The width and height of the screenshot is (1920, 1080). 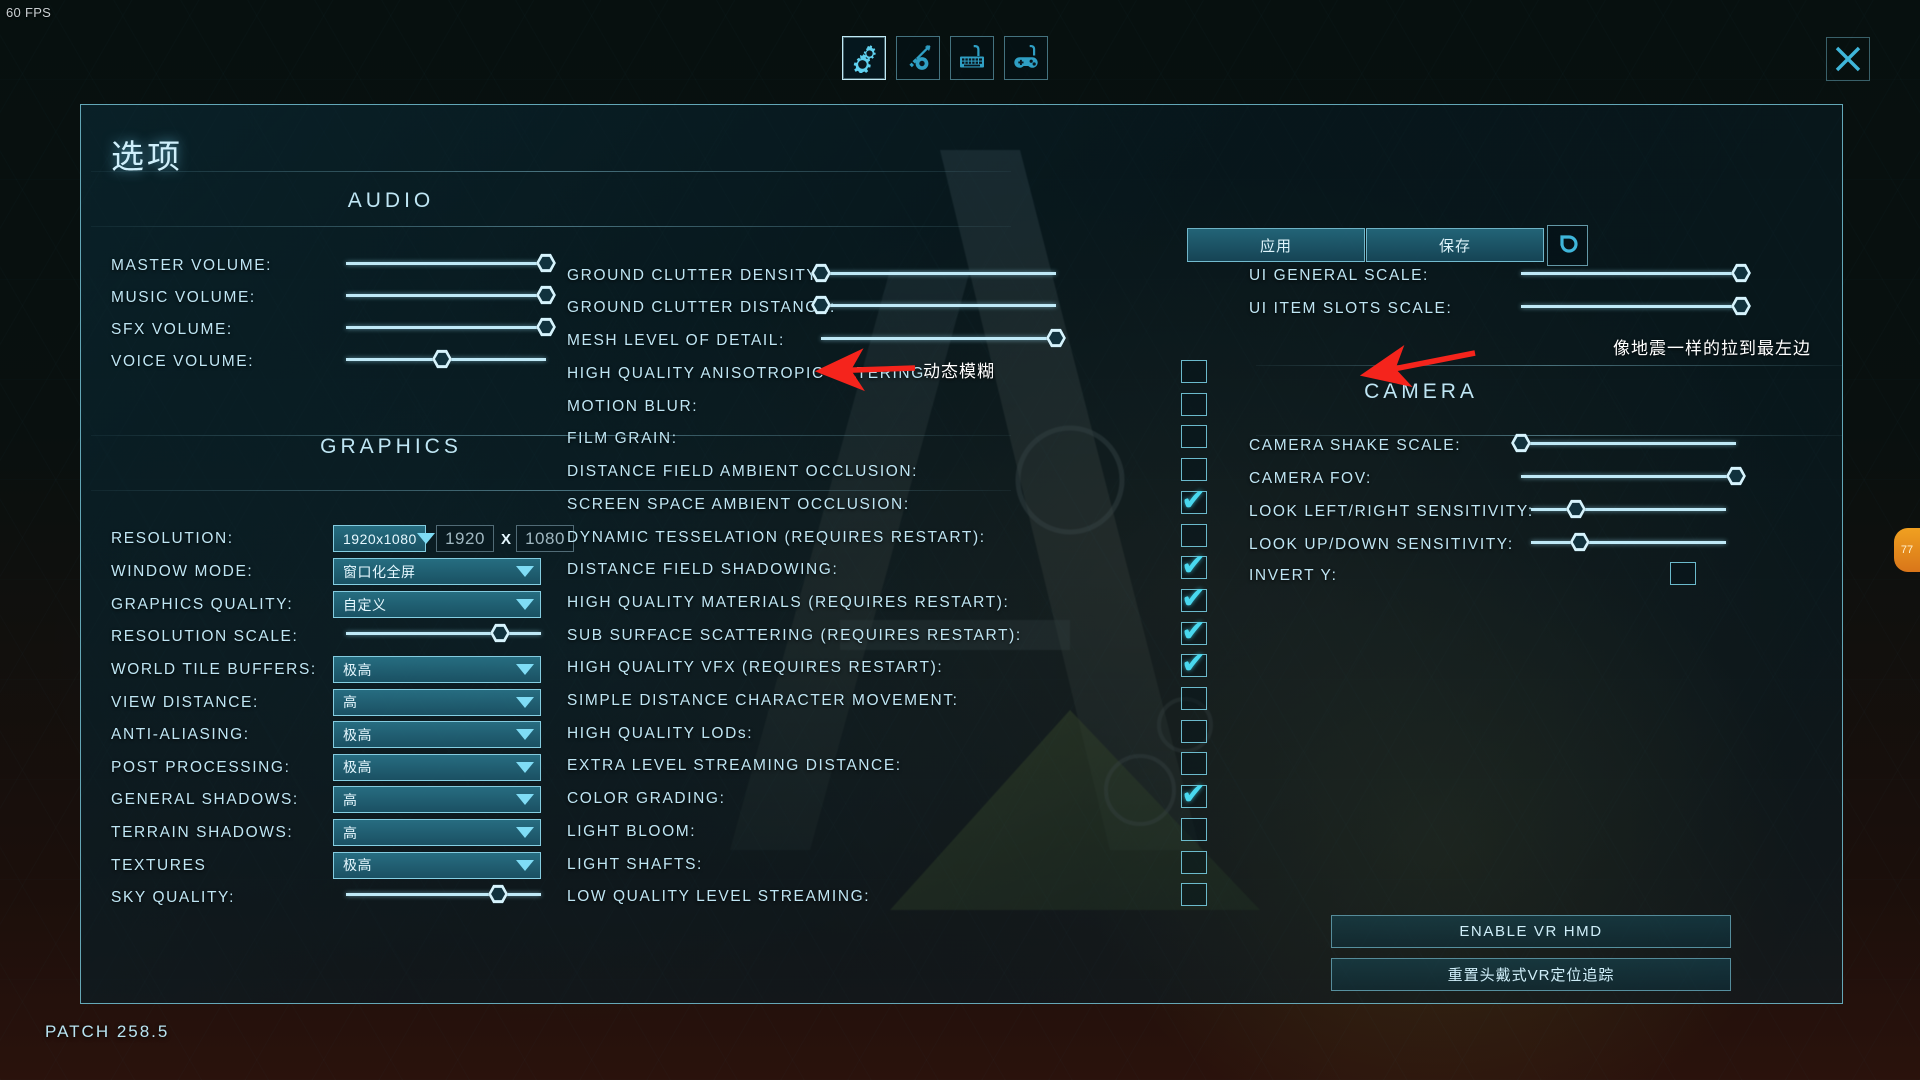 What do you see at coordinates (1194, 566) in the screenshot?
I see `distance-field-shadowing-checkbox: ✔` at bounding box center [1194, 566].